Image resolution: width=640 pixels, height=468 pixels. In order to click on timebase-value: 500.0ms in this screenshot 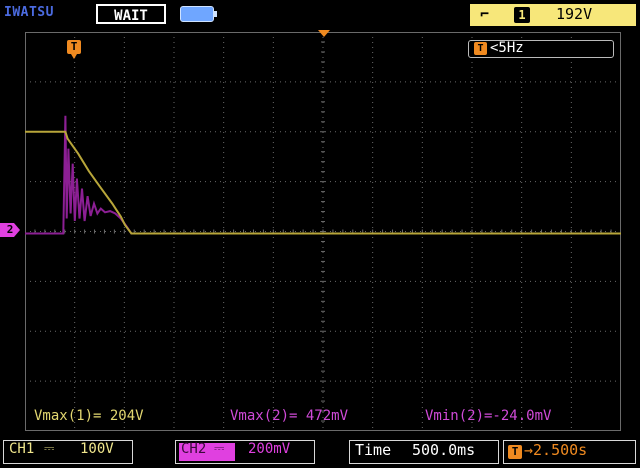, I will do `click(444, 450)`.